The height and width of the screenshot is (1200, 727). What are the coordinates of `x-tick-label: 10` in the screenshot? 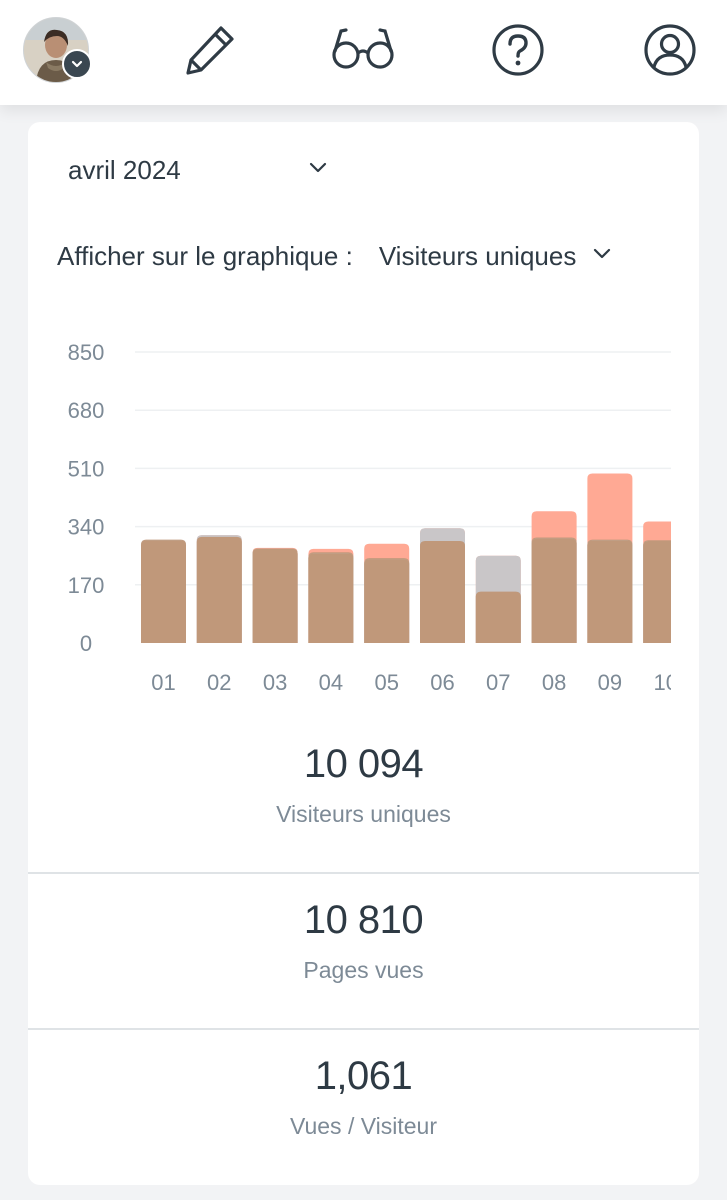 It's located at (665, 682).